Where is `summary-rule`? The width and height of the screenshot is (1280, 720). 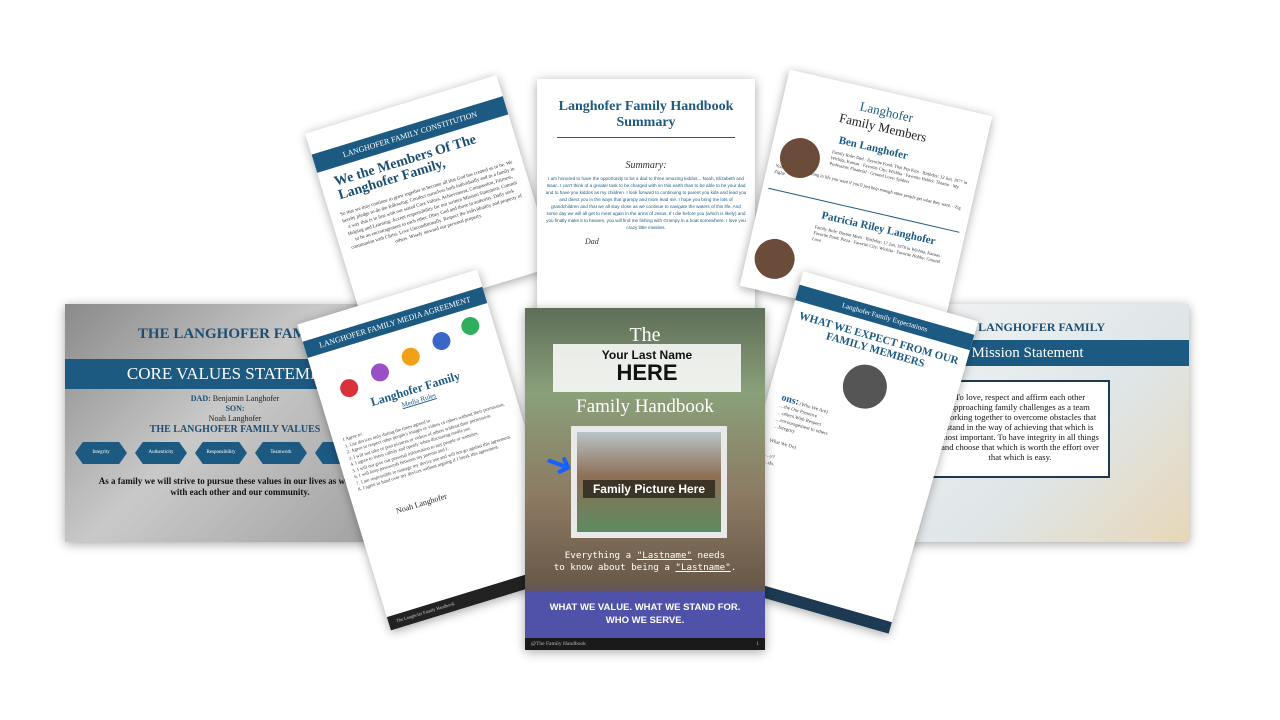
summary-rule is located at coordinates (646, 137).